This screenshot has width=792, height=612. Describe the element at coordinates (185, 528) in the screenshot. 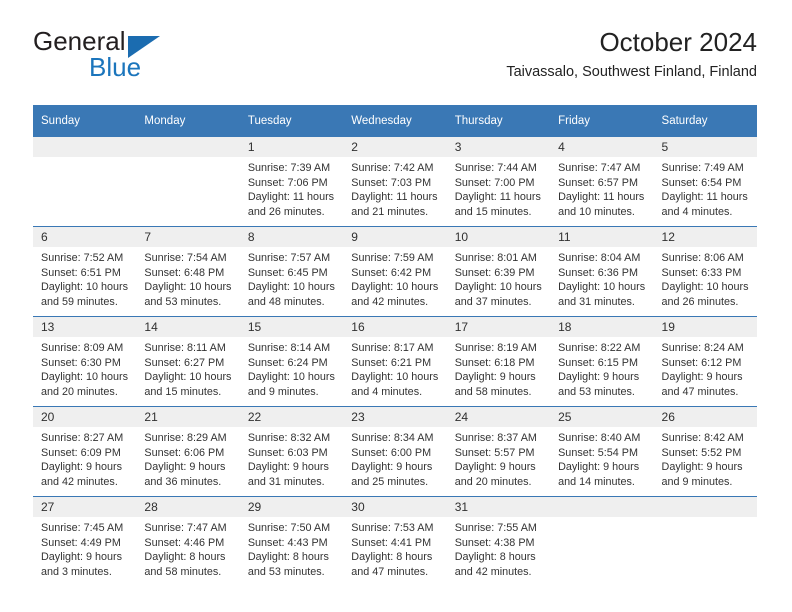

I see `day-detail-line: Sunrise: 7:47 AM` at that location.